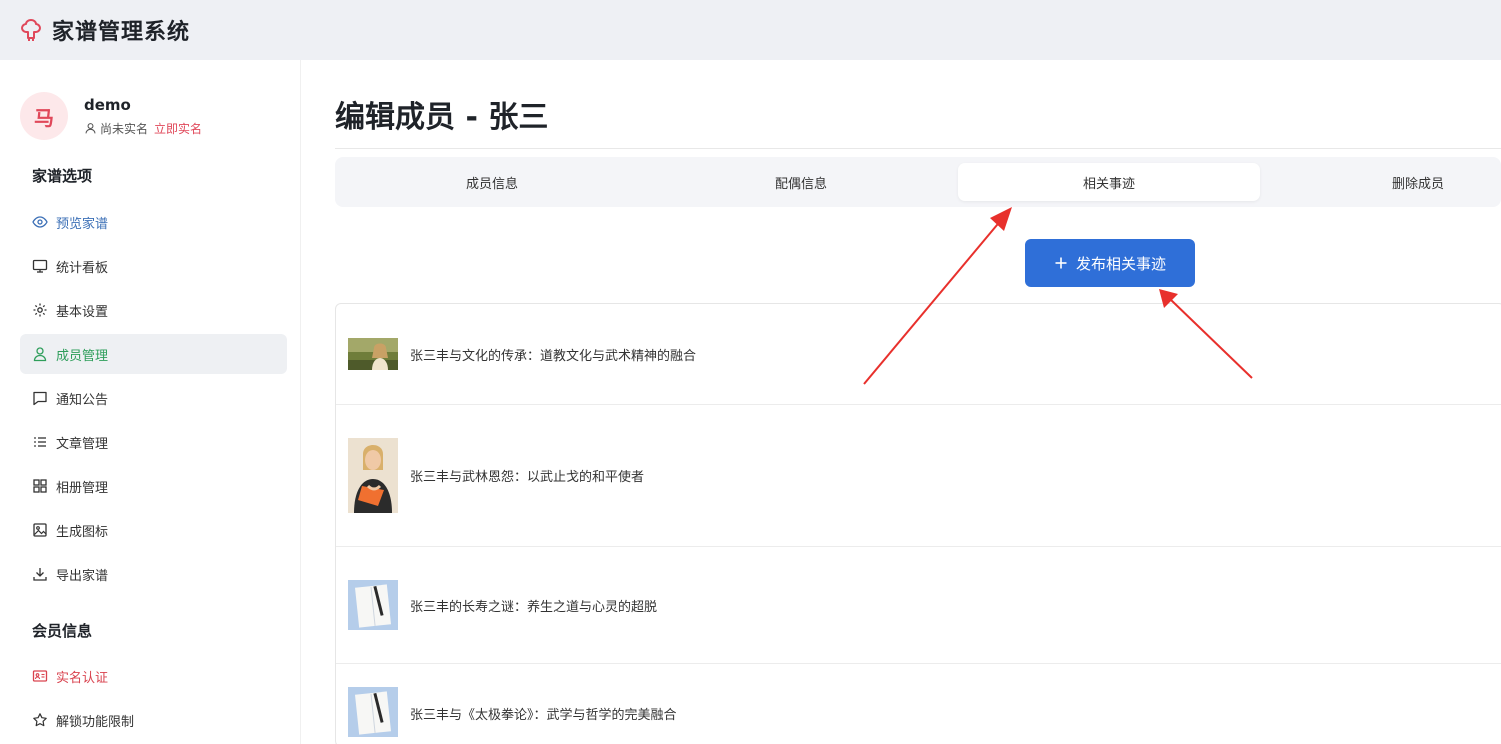  Describe the element at coordinates (1061, 263) in the screenshot. I see `plus-icon` at that location.